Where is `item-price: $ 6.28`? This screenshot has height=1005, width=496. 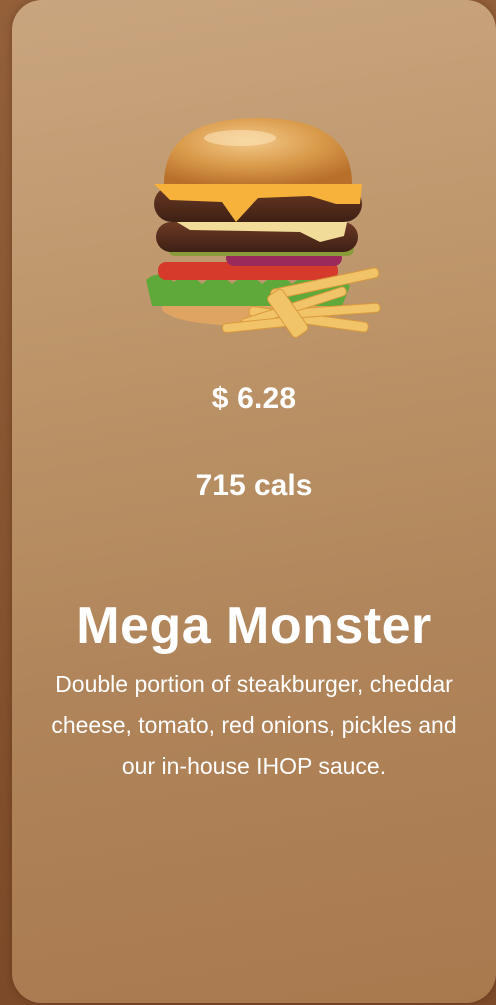
item-price: $ 6.28 is located at coordinates (254, 398).